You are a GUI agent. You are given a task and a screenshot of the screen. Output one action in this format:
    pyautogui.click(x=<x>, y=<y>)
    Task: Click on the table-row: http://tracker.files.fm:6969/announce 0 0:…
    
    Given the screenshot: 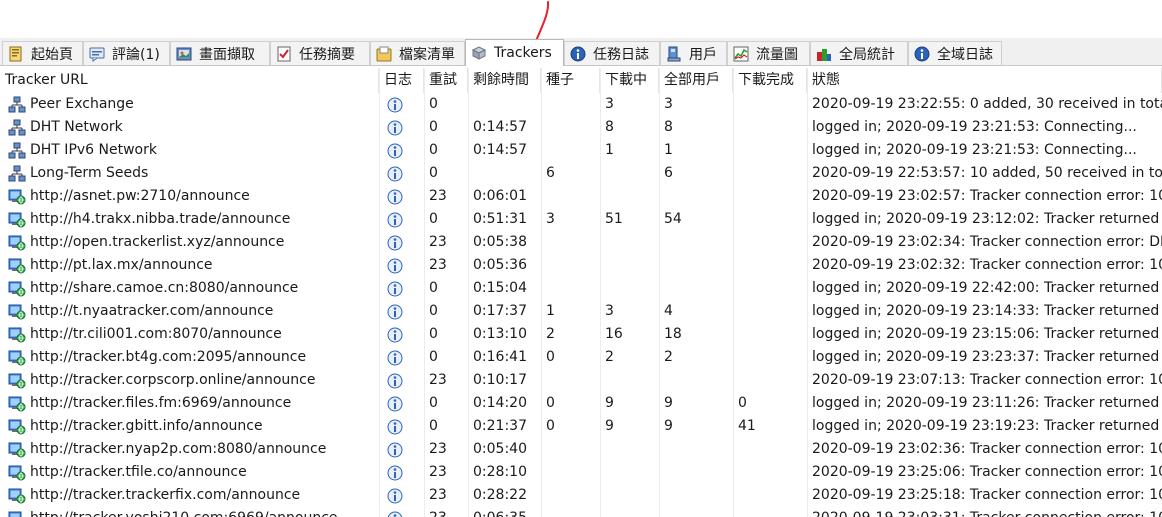 What is the action you would take?
    pyautogui.click(x=581, y=403)
    